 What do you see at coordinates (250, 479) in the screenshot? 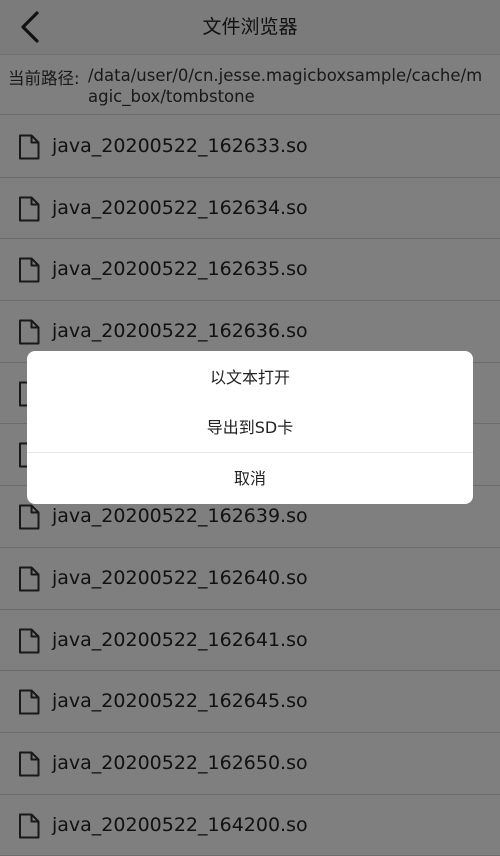
I see `cancel-button: 取消` at bounding box center [250, 479].